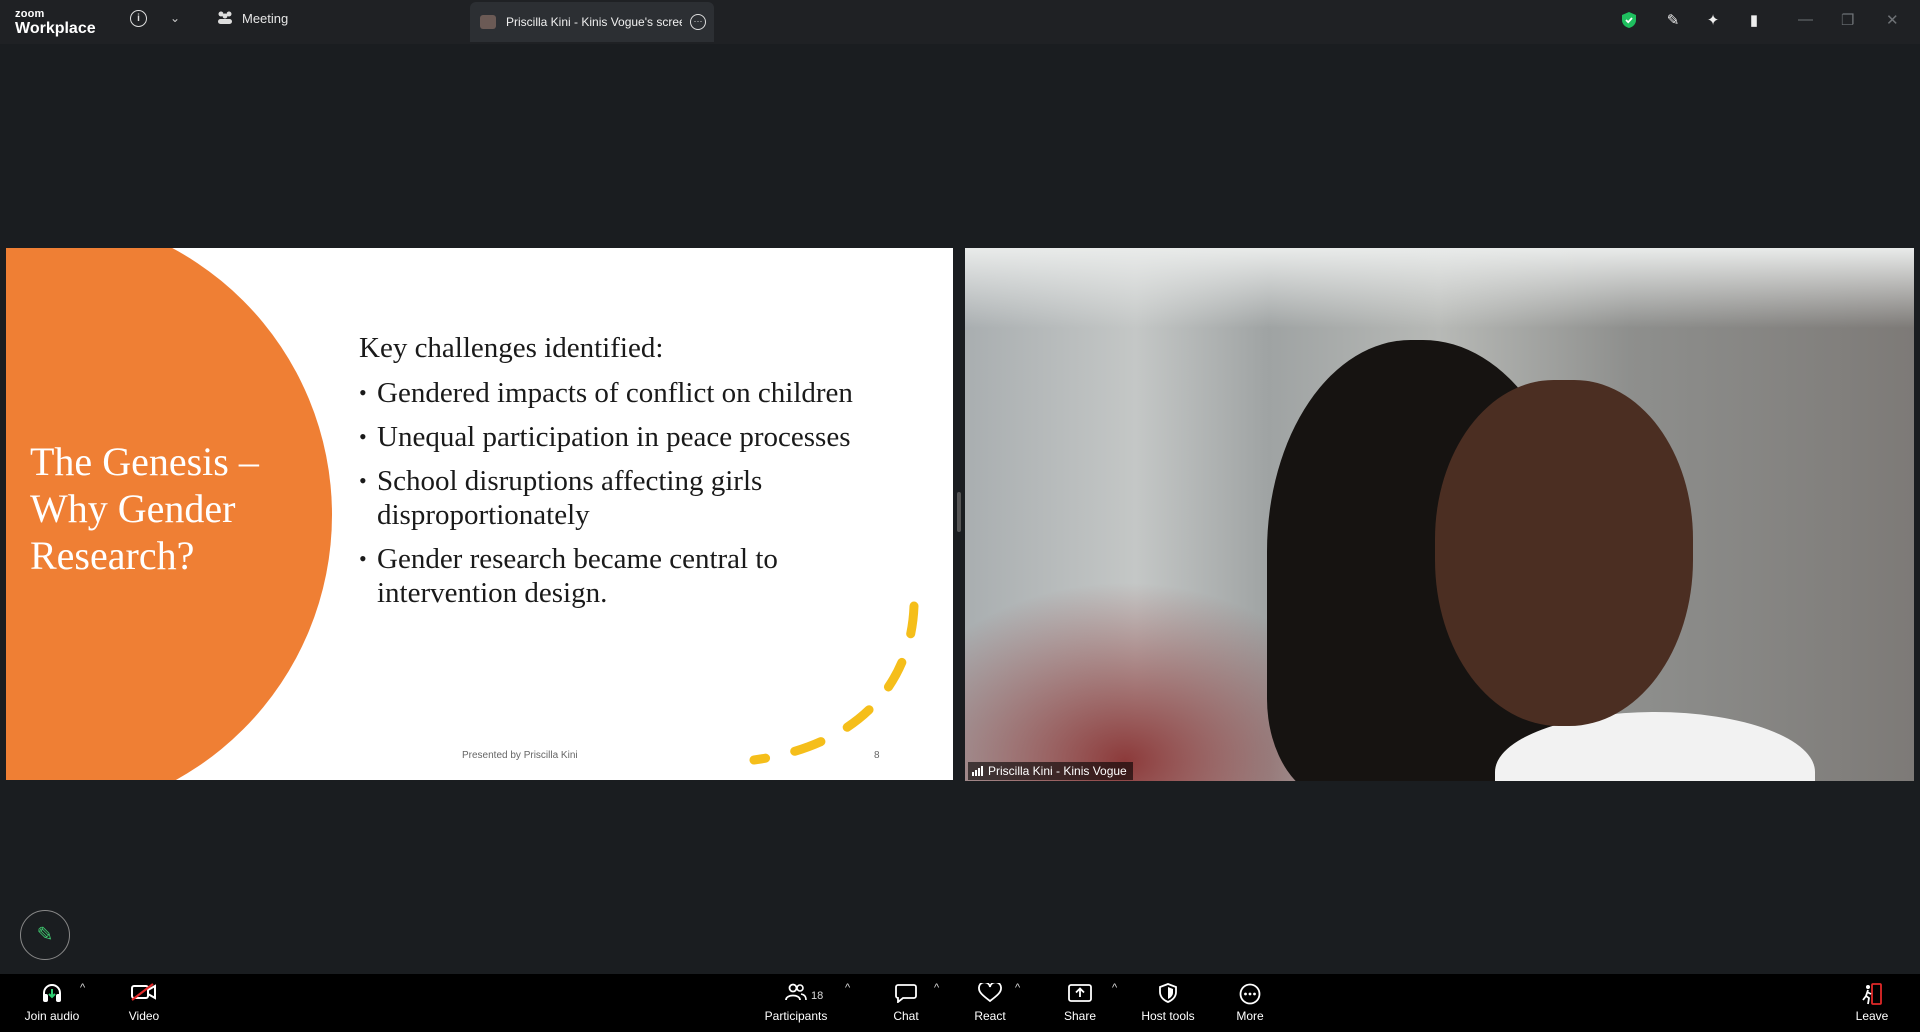 This screenshot has width=1920, height=1032. What do you see at coordinates (1847, 20) in the screenshot?
I see `restore-icon: ❐` at bounding box center [1847, 20].